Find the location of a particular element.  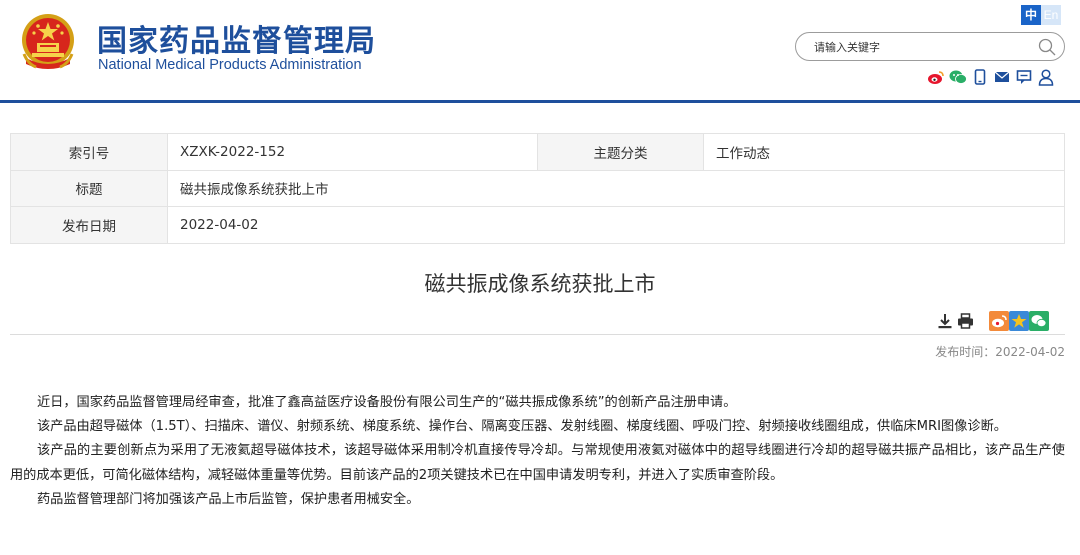

publish-time-label: 发布时间： is located at coordinates (965, 352).